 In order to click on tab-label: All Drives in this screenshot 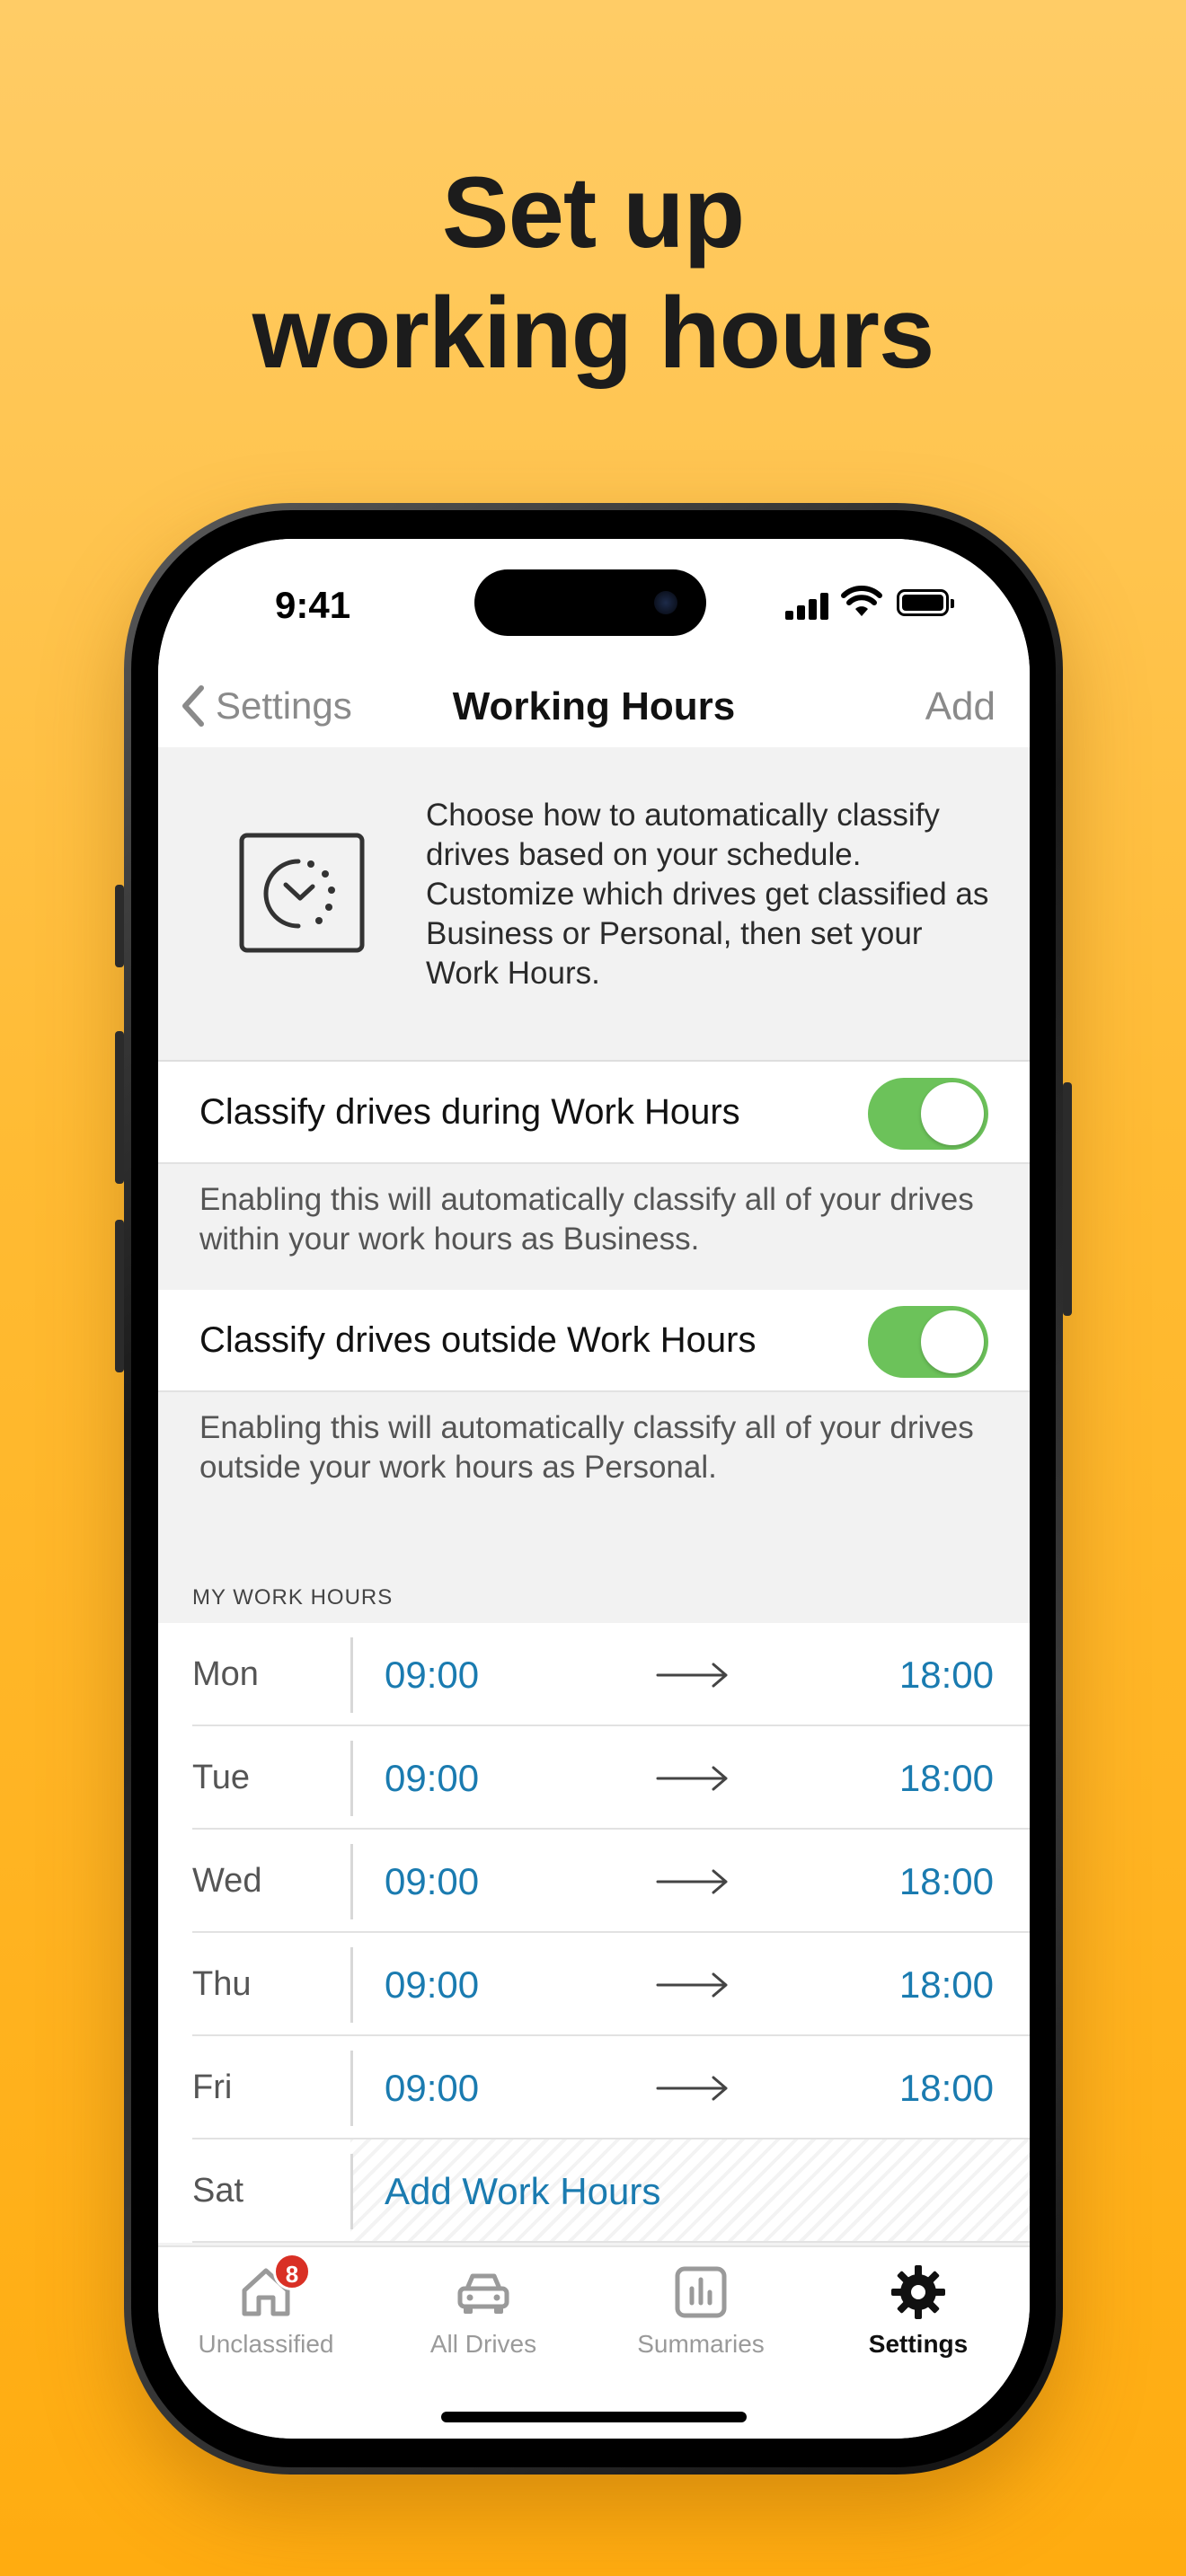, I will do `click(483, 2344)`.